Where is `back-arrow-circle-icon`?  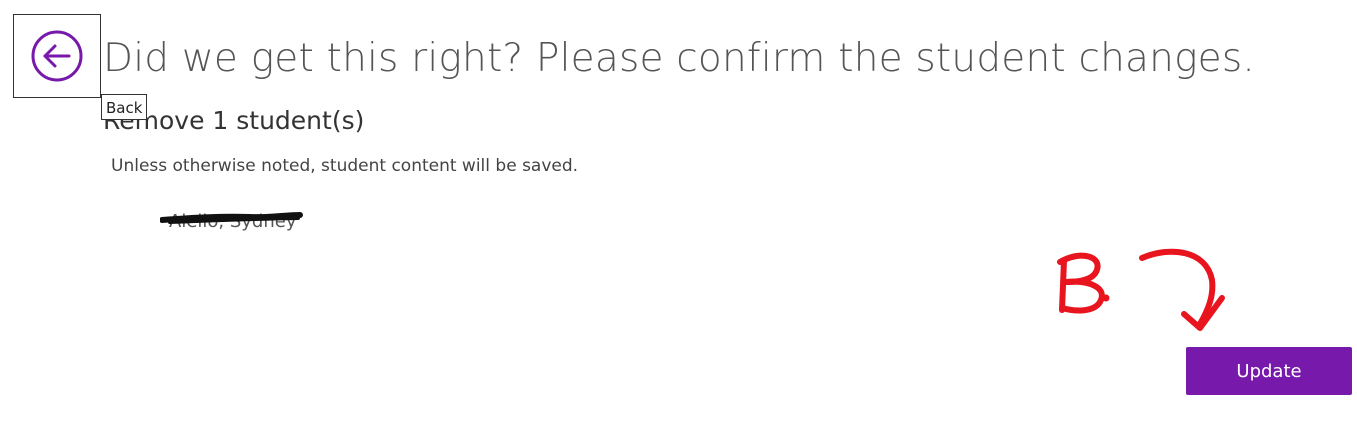 back-arrow-circle-icon is located at coordinates (57, 56).